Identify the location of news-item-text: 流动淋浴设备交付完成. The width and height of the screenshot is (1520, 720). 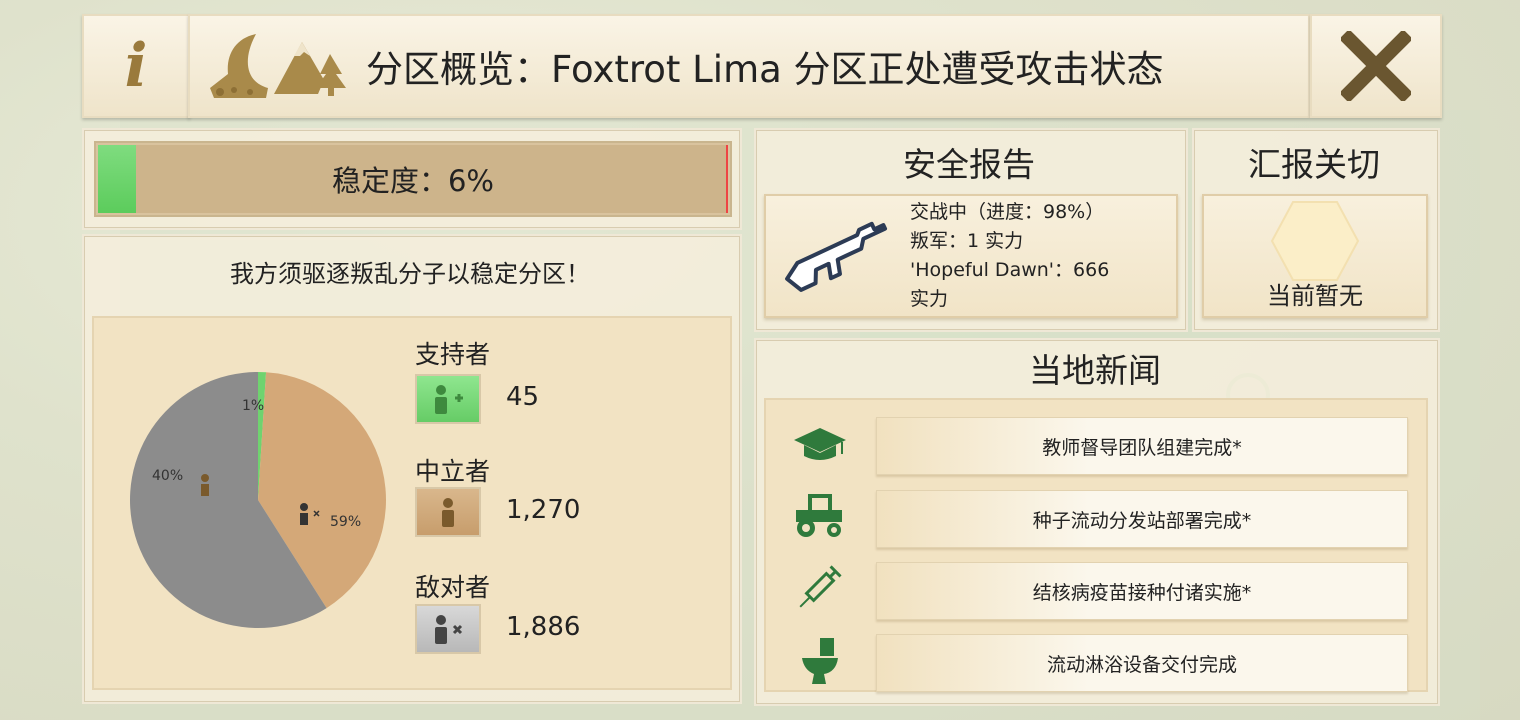
(1141, 664).